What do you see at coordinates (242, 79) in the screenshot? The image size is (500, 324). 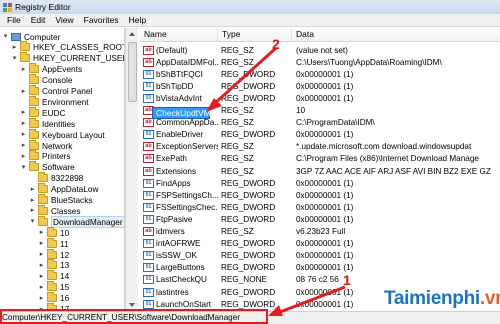 I see `arrow-2-icon` at bounding box center [242, 79].